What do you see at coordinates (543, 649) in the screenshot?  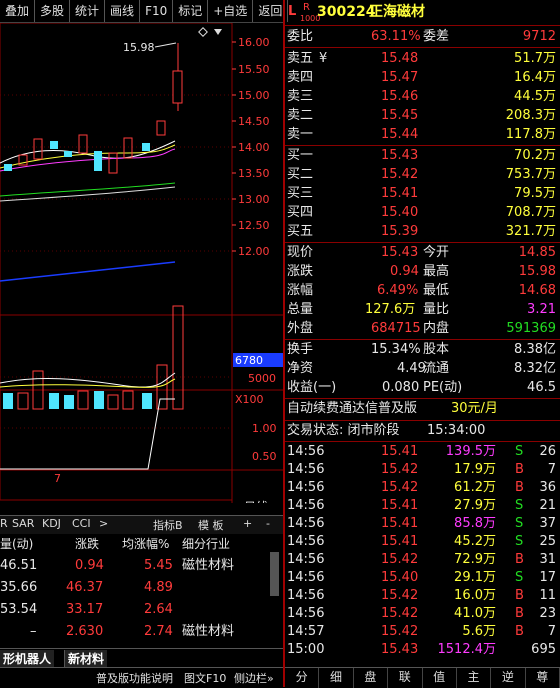 I see `tick-count: 695` at bounding box center [543, 649].